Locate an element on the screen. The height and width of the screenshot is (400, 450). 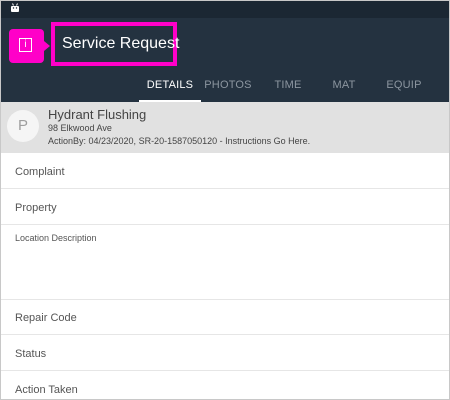
request-title: Hydrant Flushing is located at coordinates (97, 114).